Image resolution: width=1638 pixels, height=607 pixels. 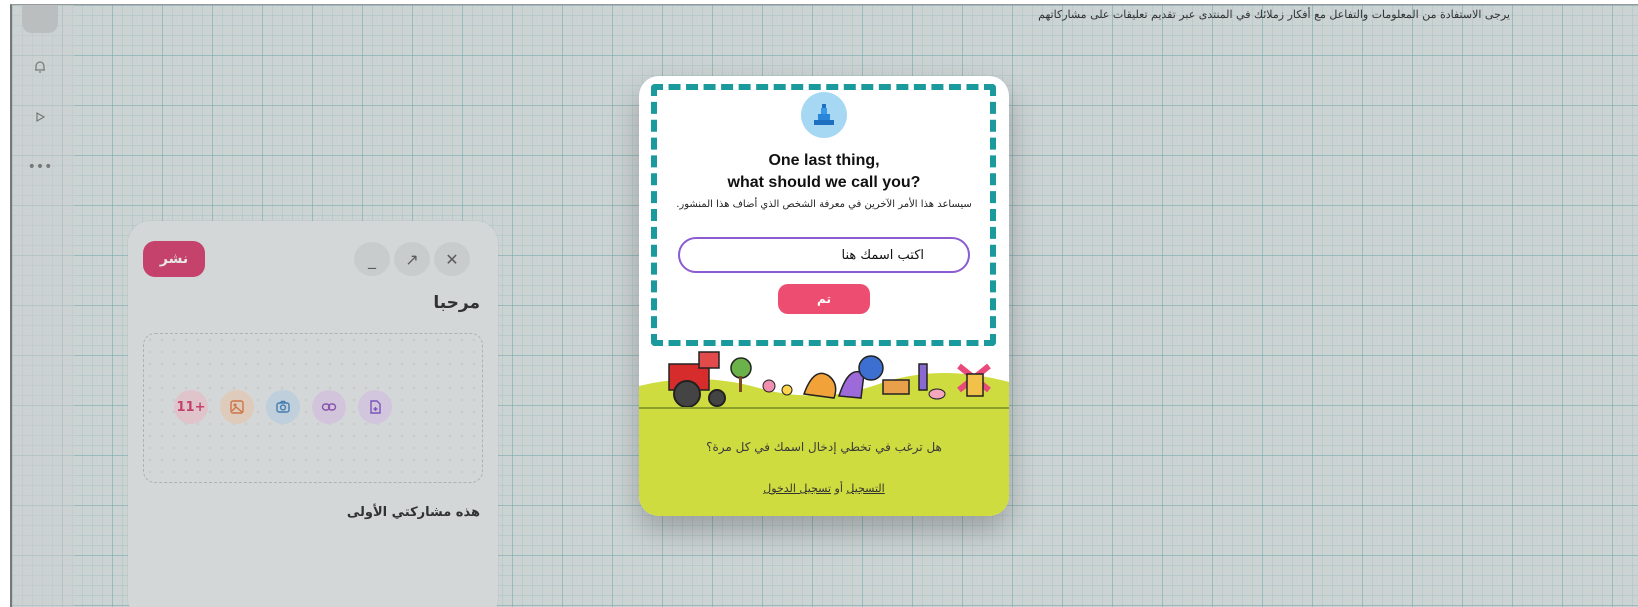 I want to click on signup-link: التسجيل, so click(x=865, y=488).